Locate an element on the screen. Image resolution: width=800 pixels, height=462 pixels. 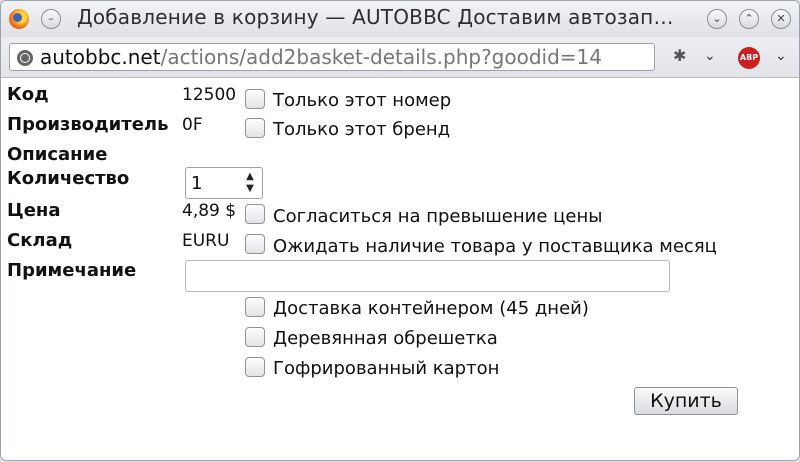
quantity-value: 1 is located at coordinates (197, 183).